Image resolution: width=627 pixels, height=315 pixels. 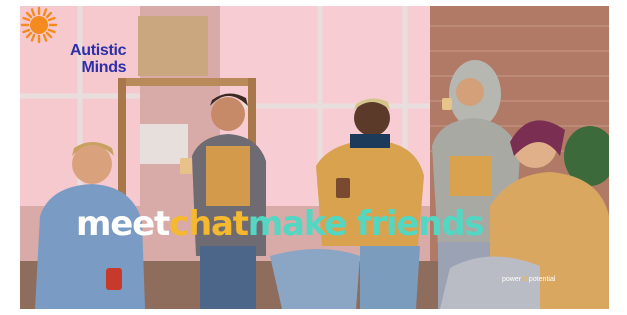 What do you see at coordinates (98, 50) in the screenshot?
I see `logo-line-1: Autistic` at bounding box center [98, 50].